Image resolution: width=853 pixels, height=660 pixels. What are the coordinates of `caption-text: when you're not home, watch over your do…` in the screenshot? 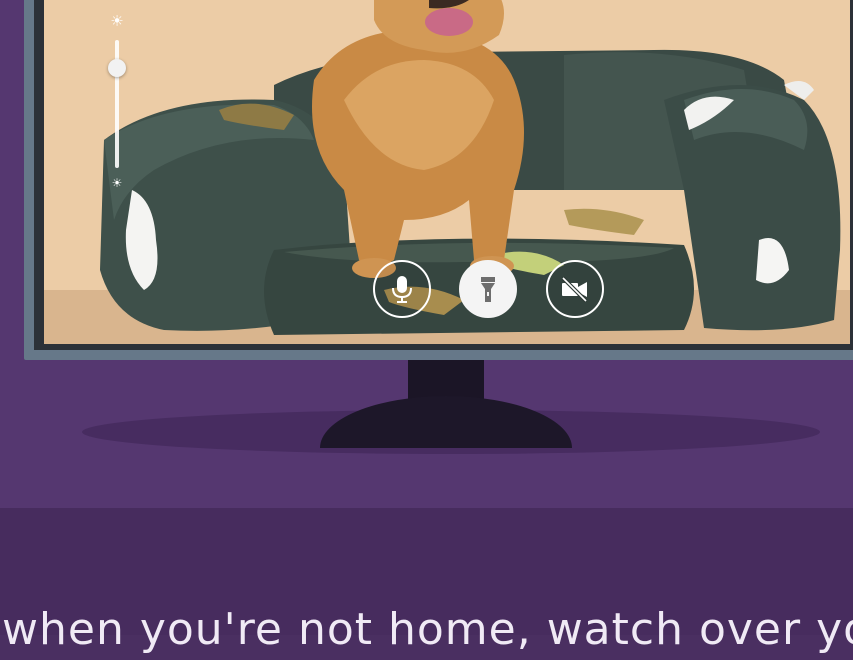 It's located at (427, 629).